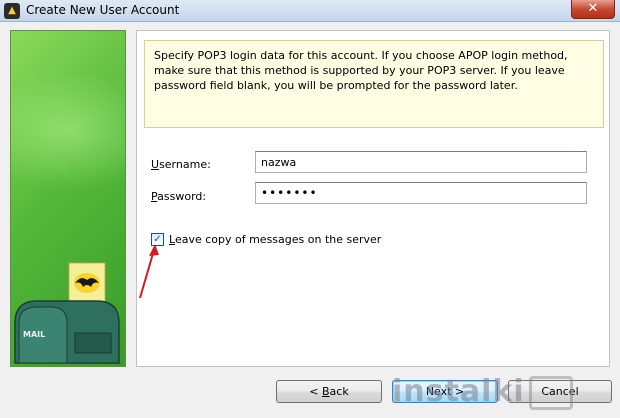 The height and width of the screenshot is (418, 620). I want to click on leave-copy-label: Leave copy of messages on the server, so click(275, 239).